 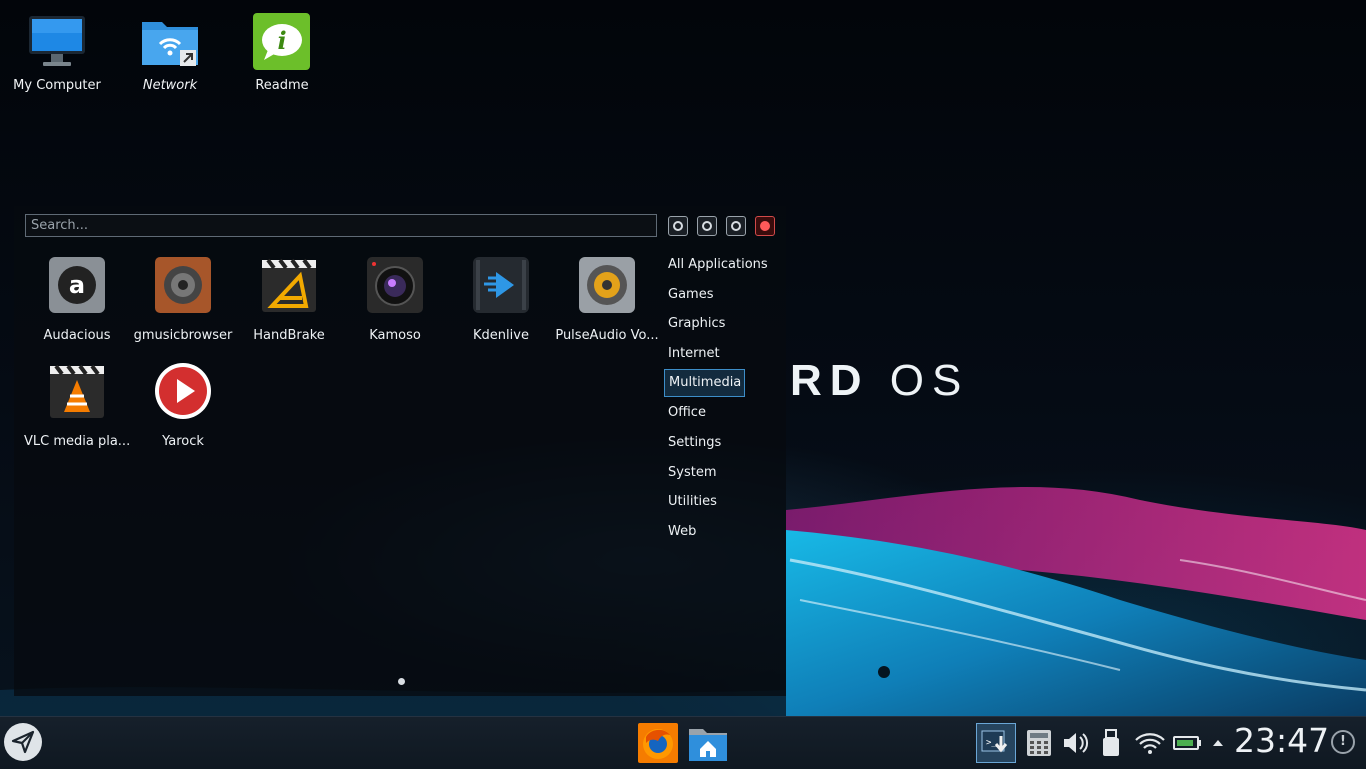 I want to click on desktop-icon-network: Network, so click(x=170, y=52).